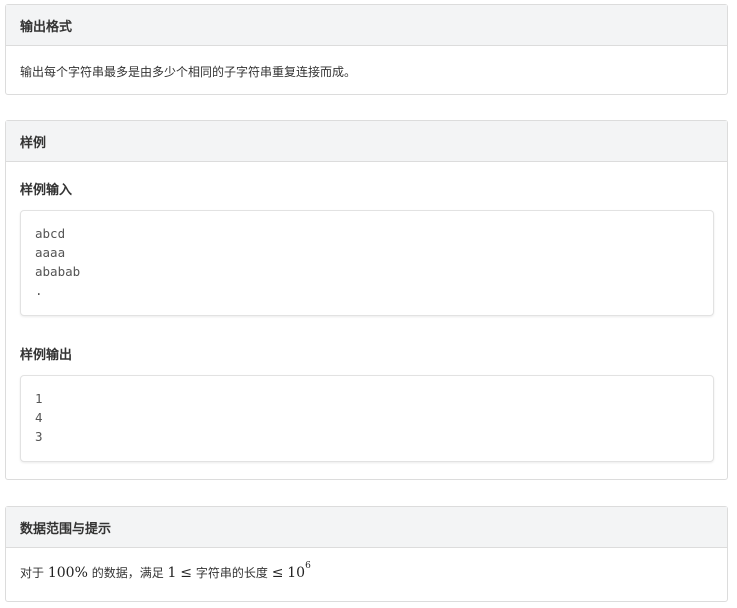 This screenshot has height=608, width=737. I want to click on constraints-math-power: 106, so click(299, 571).